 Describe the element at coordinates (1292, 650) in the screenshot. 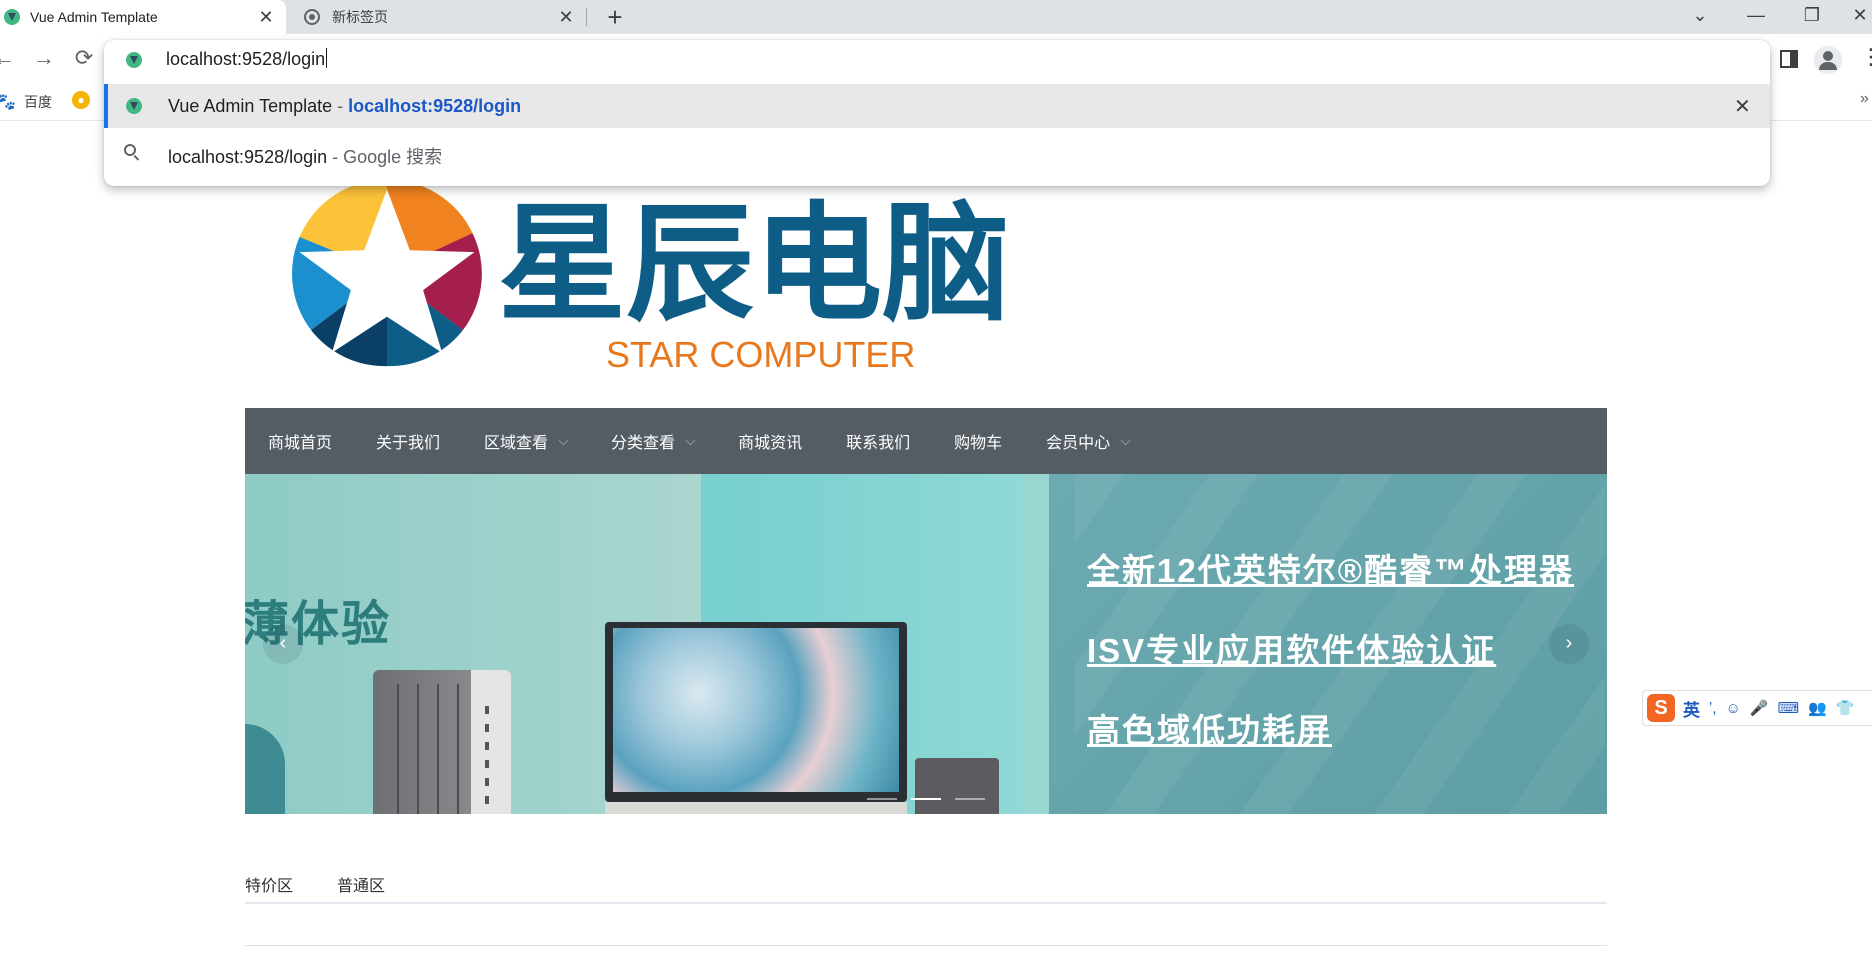

I see `banner-feature-2: ISV专业应用软件体验认证` at that location.